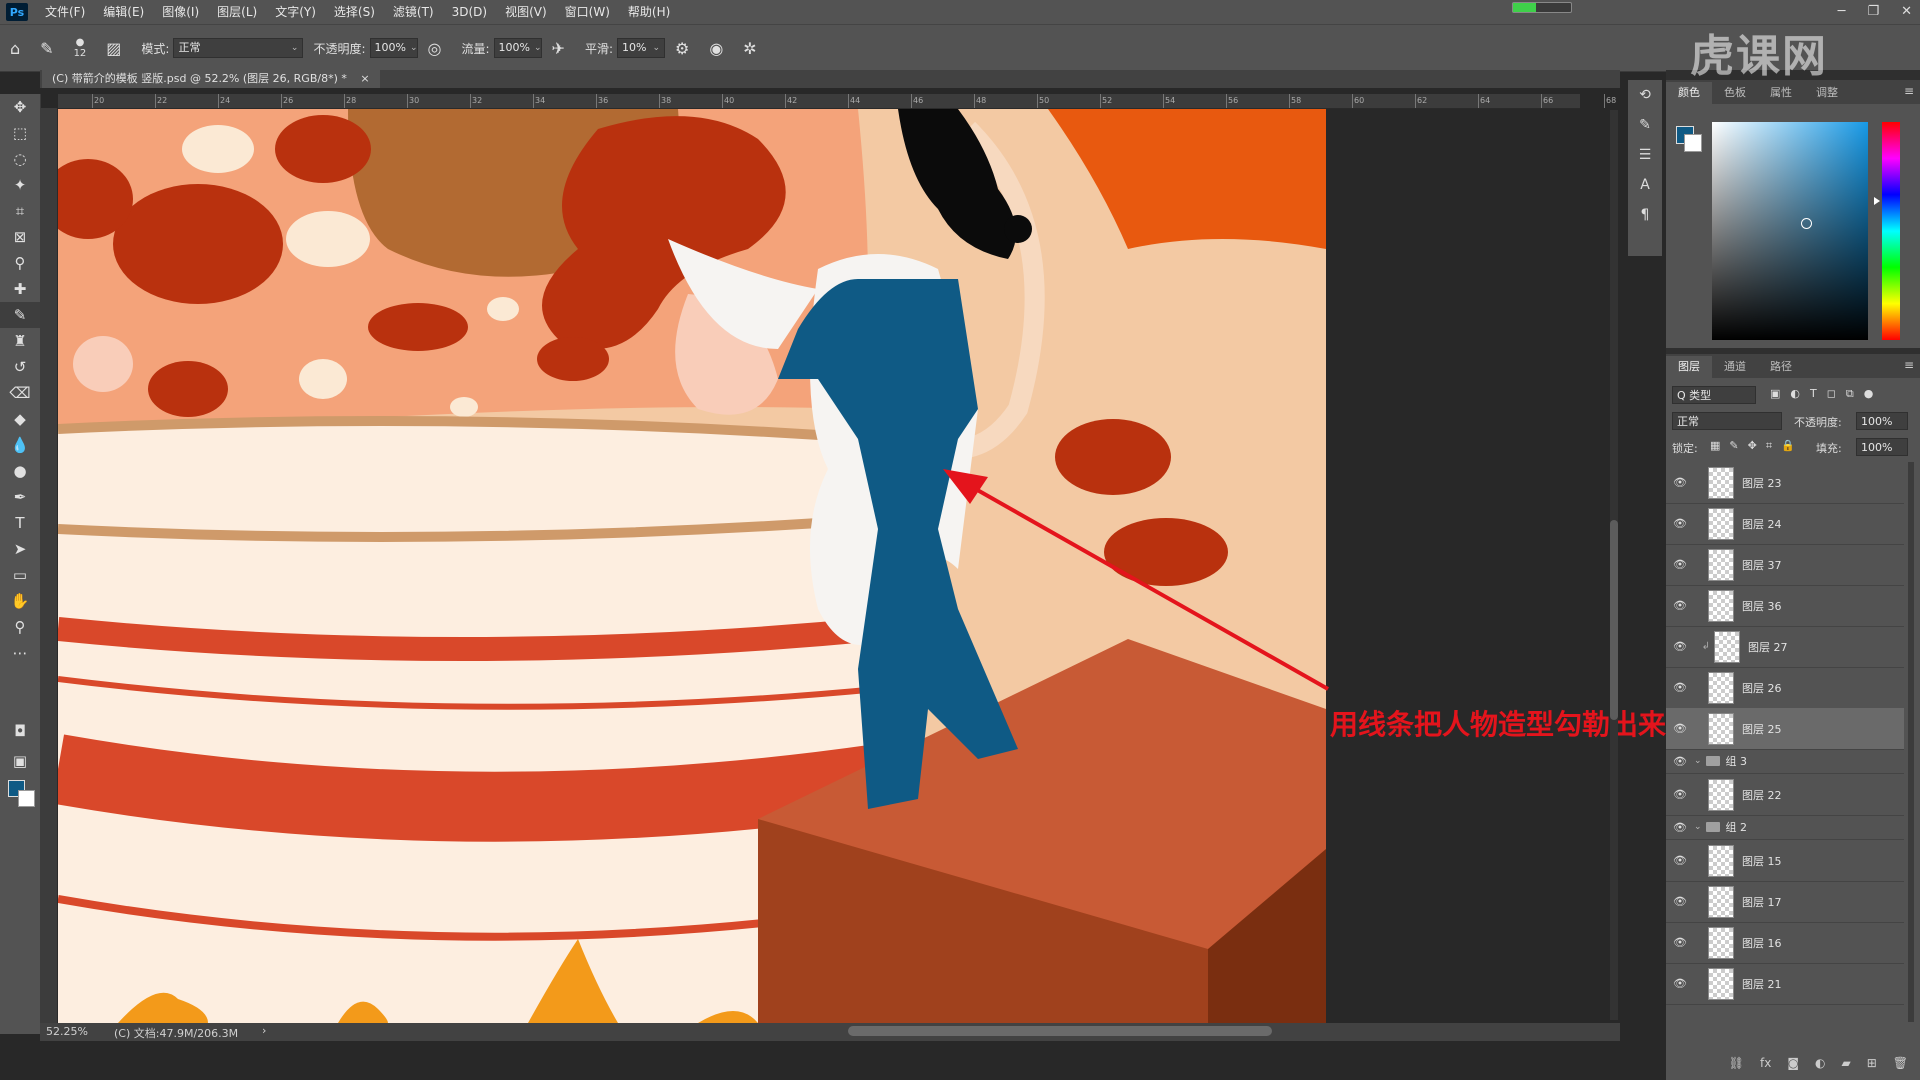 This screenshot has height=1080, width=1920. Describe the element at coordinates (1909, 91) in the screenshot. I see `panel-menu-icon: ≡` at that location.